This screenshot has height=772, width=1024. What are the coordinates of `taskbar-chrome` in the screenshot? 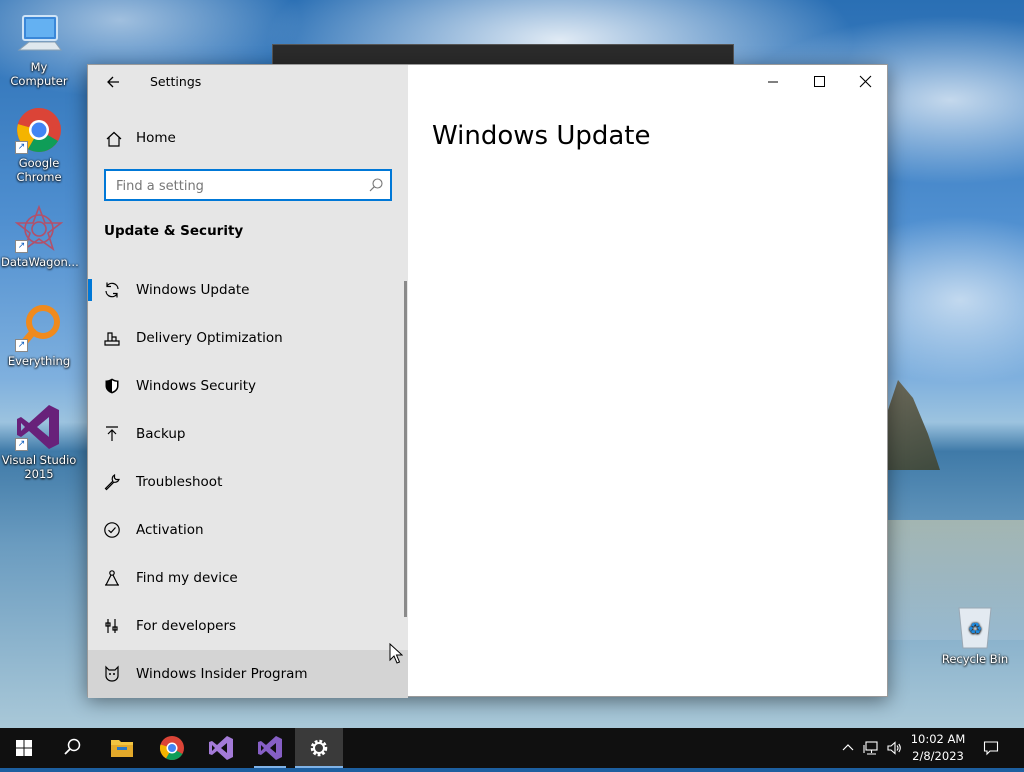 It's located at (172, 748).